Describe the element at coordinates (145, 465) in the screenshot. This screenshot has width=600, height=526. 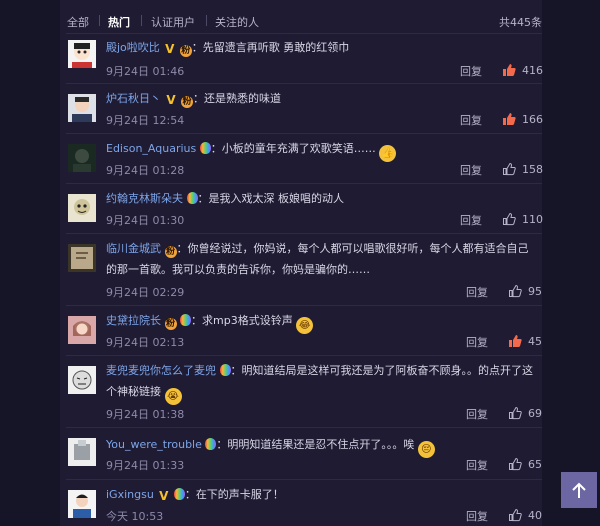
I see `comment-time: 9月24日 01:33` at that location.